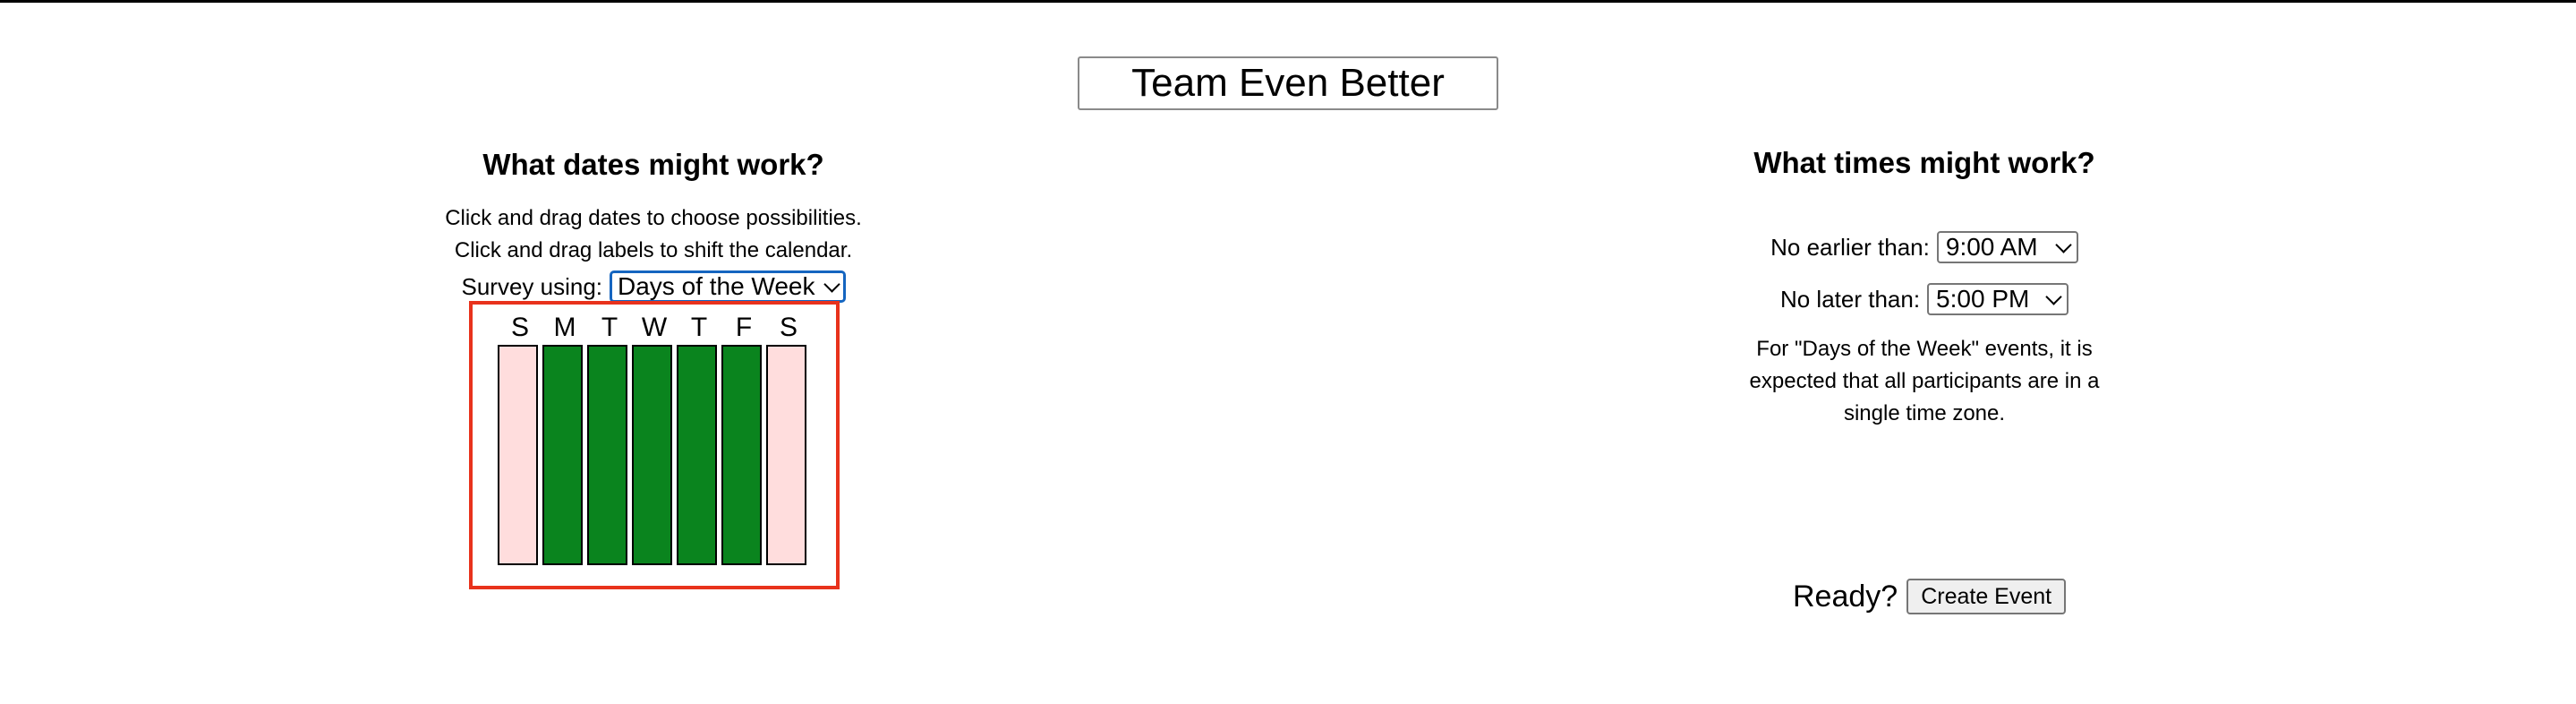  I want to click on earliest-row: No earlier than: 9:00 AM, so click(1924, 247).